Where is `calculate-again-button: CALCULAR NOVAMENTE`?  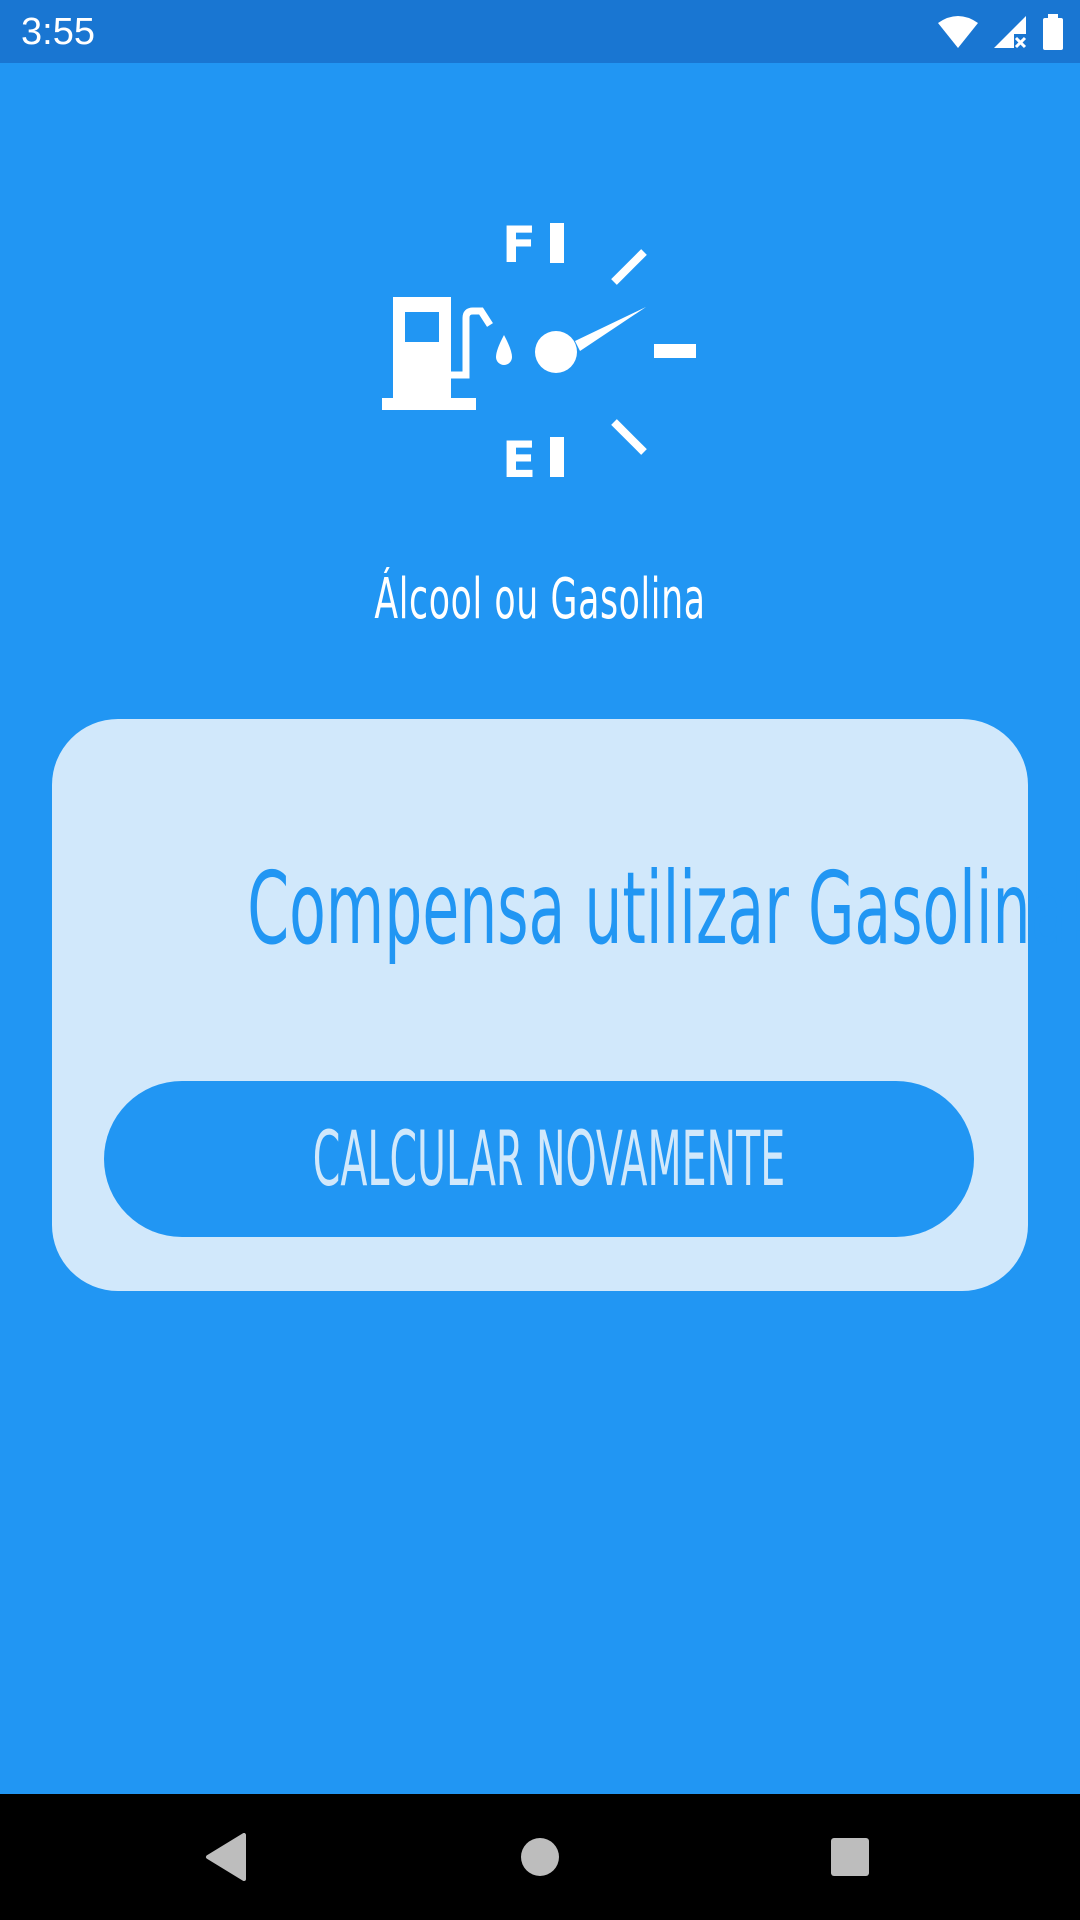 calculate-again-button: CALCULAR NOVAMENTE is located at coordinates (539, 1159).